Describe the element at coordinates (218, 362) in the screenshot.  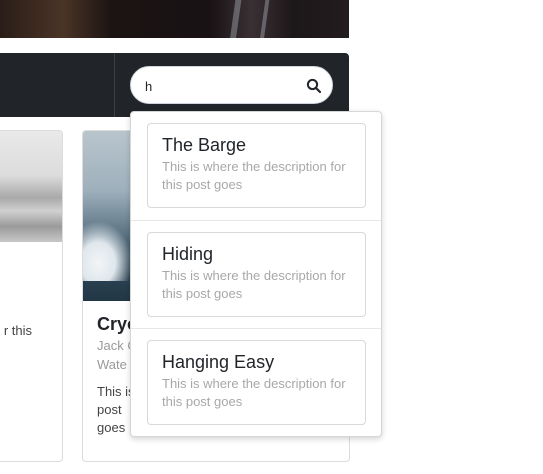
I see `search-result-title: Hanging Easy` at that location.